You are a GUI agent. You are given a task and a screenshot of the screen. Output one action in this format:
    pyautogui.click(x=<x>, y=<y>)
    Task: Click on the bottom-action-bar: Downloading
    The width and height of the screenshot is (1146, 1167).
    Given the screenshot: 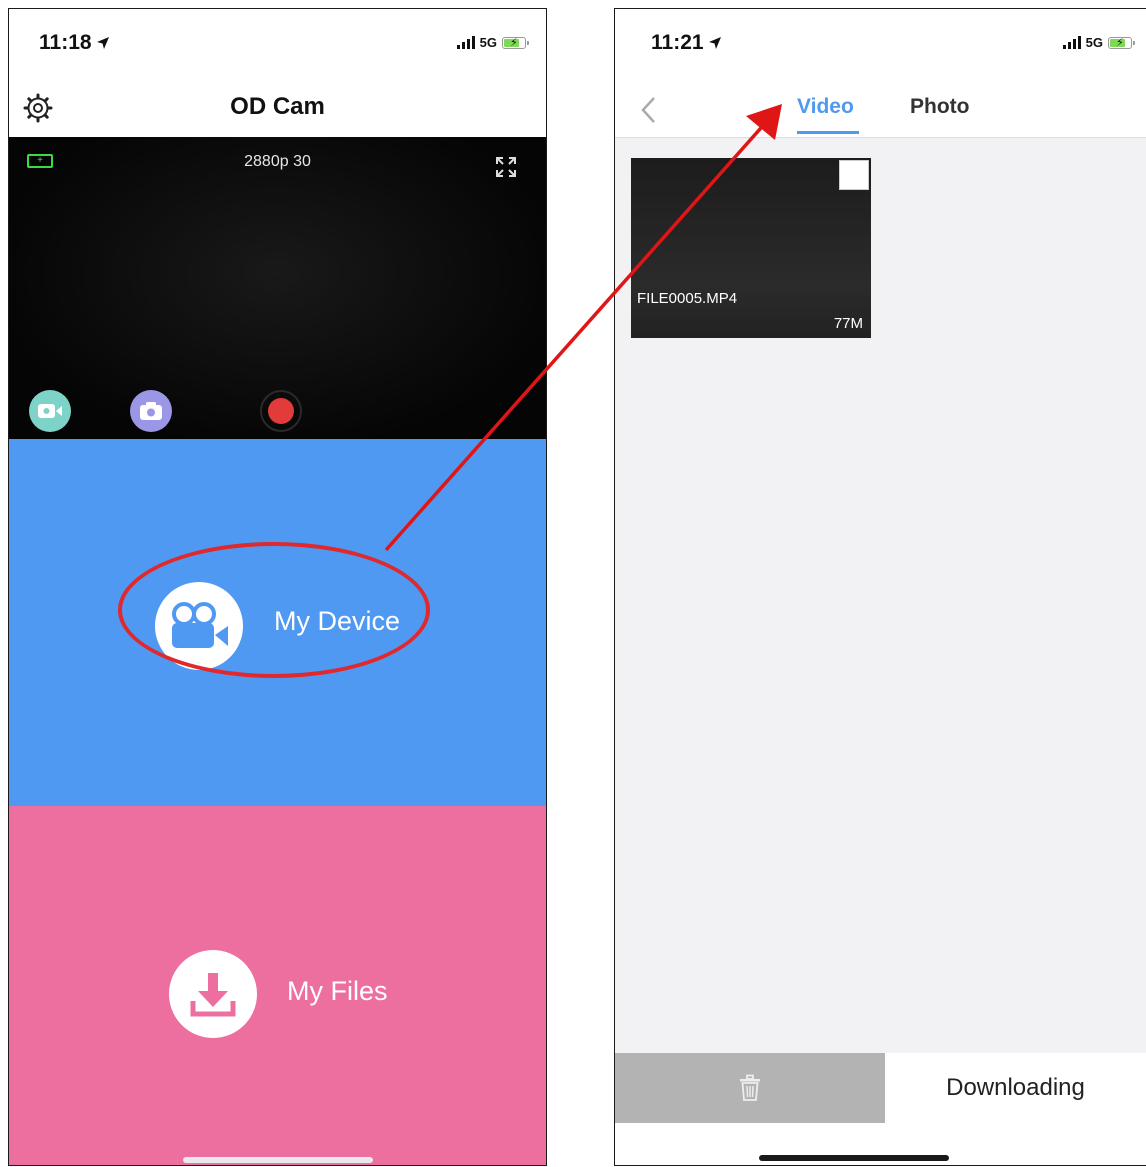 What is the action you would take?
    pyautogui.click(x=880, y=1088)
    